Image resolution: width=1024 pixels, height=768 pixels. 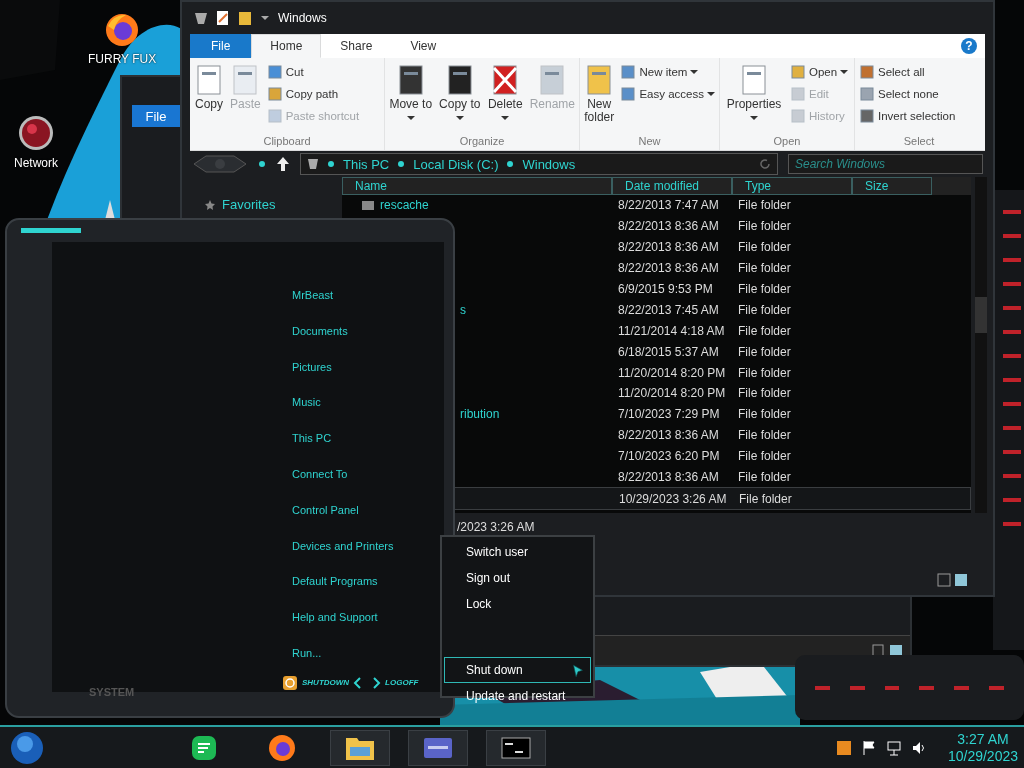 What do you see at coordinates (456, 164) in the screenshot?
I see `breadcrumb: Local Disk (C:)` at bounding box center [456, 164].